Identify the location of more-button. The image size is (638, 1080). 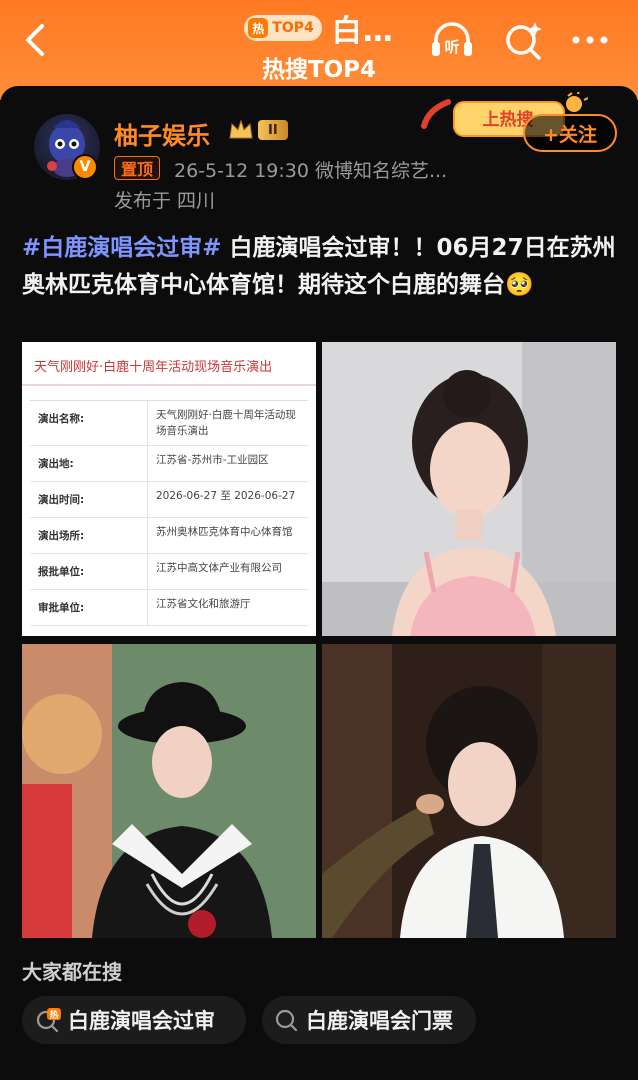
(590, 40).